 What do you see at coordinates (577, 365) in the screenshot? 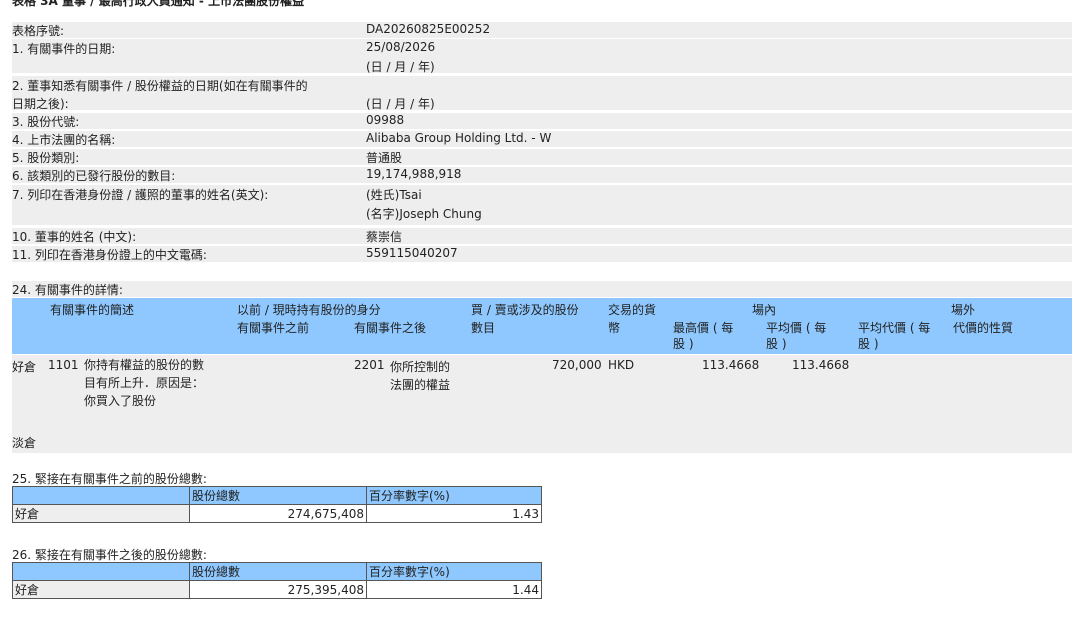
I see `long-shares-value: 720,000` at bounding box center [577, 365].